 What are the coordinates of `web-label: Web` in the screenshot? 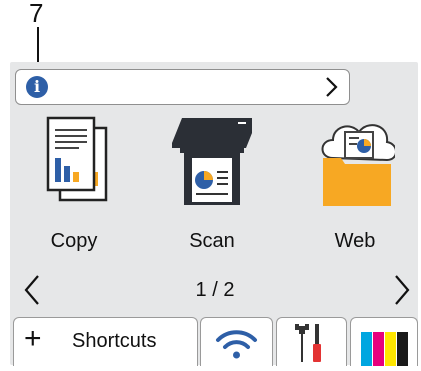 It's located at (355, 241).